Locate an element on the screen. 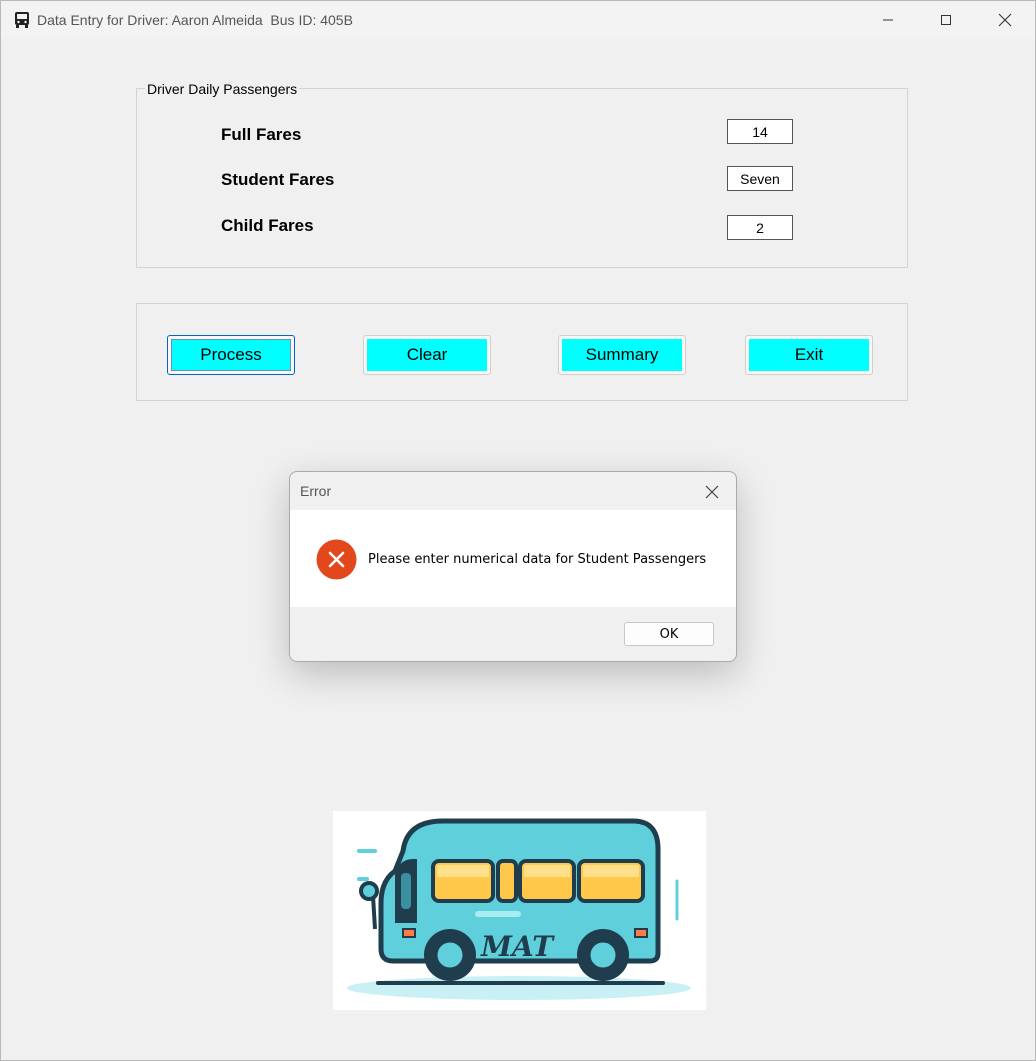 This screenshot has width=1036, height=1061. close-button is located at coordinates (1005, 20).